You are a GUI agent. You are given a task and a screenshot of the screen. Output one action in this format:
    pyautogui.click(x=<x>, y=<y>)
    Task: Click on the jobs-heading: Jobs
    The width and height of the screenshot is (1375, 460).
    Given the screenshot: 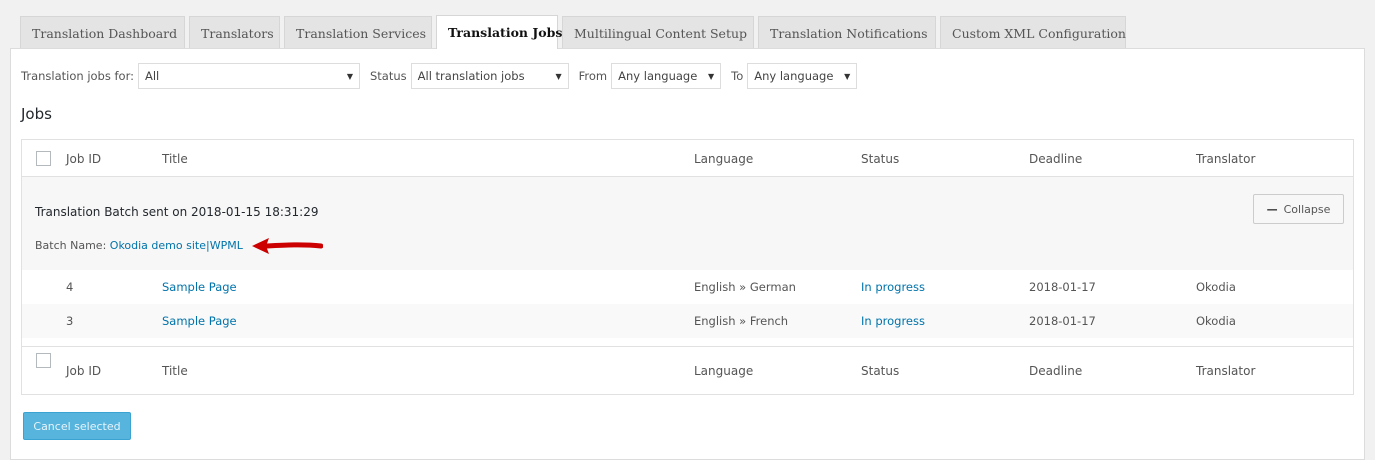 What is the action you would take?
    pyautogui.click(x=36, y=114)
    